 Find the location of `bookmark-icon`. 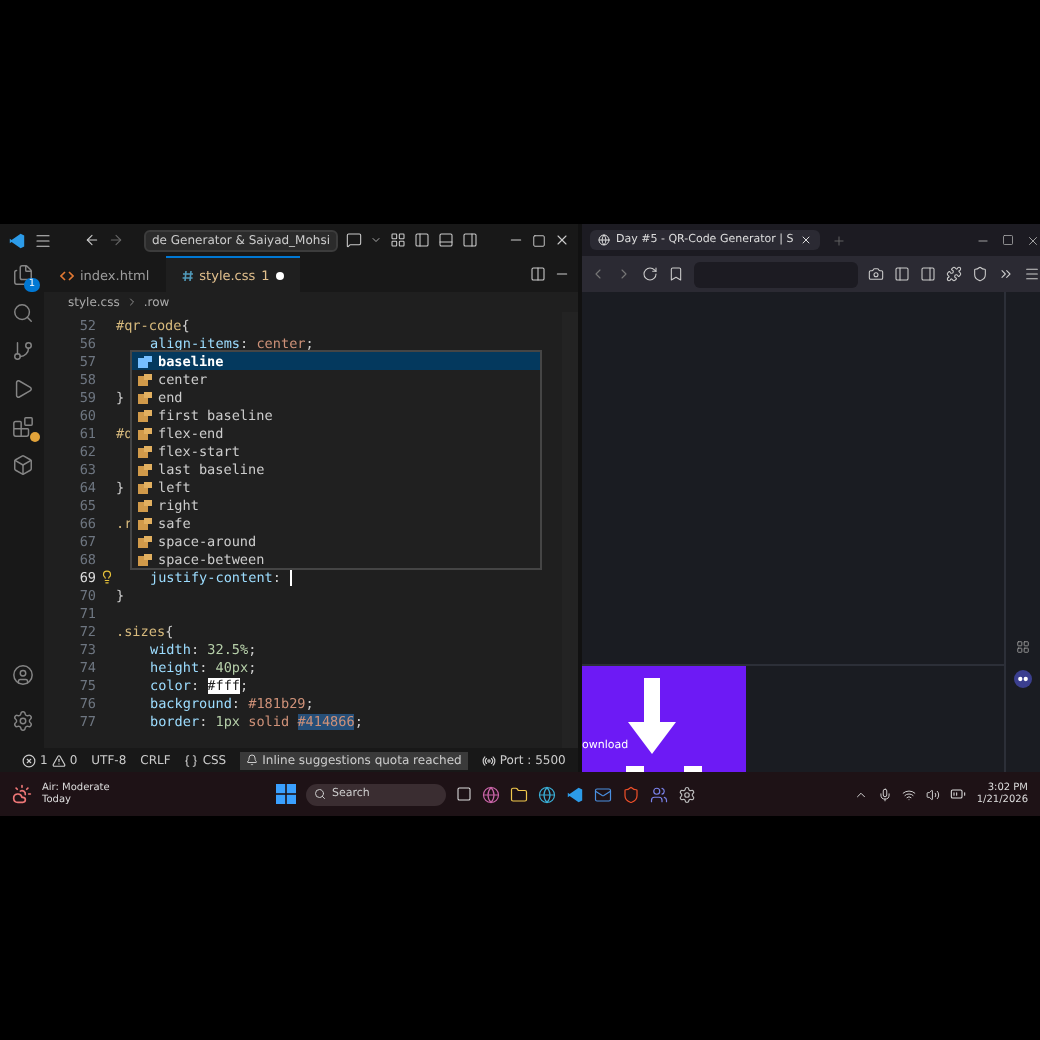

bookmark-icon is located at coordinates (676, 274).